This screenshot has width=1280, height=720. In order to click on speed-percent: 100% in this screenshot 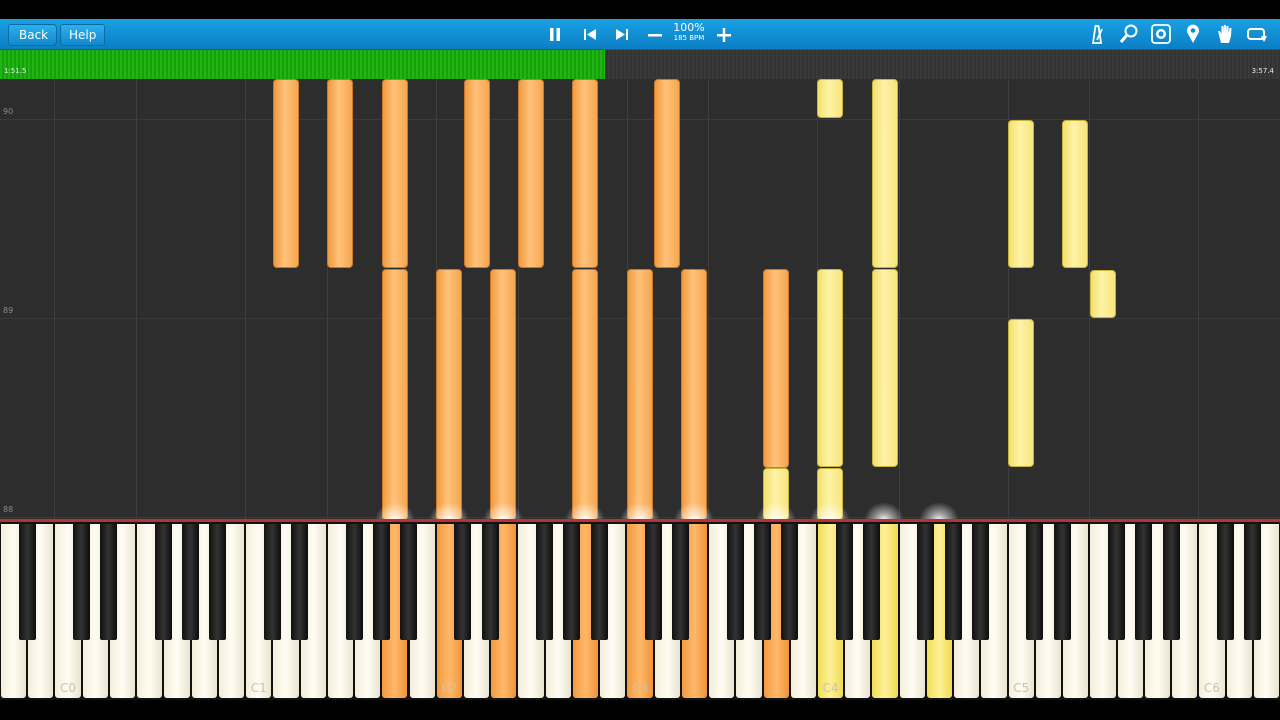, I will do `click(689, 27)`.